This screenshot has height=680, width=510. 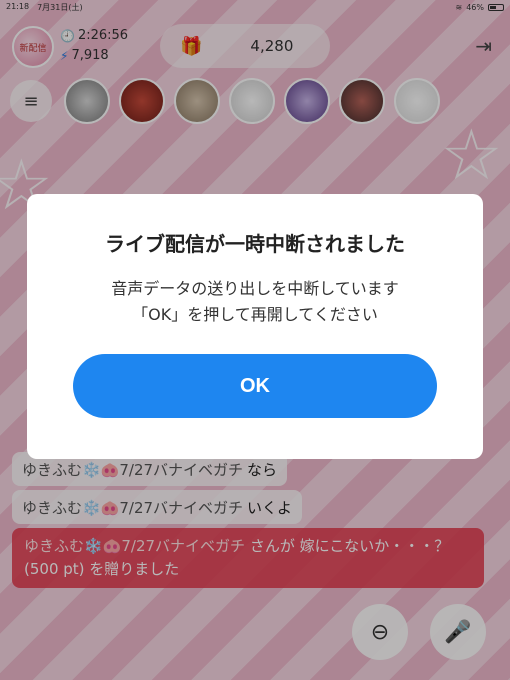 What do you see at coordinates (255, 386) in the screenshot?
I see `ok-button: OK` at bounding box center [255, 386].